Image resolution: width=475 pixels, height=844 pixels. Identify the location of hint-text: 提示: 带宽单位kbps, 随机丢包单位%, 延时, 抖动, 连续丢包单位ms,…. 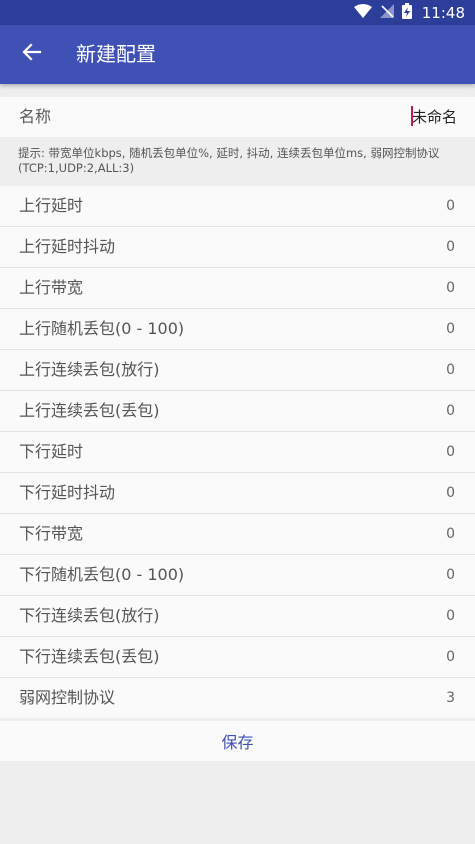
(229, 160).